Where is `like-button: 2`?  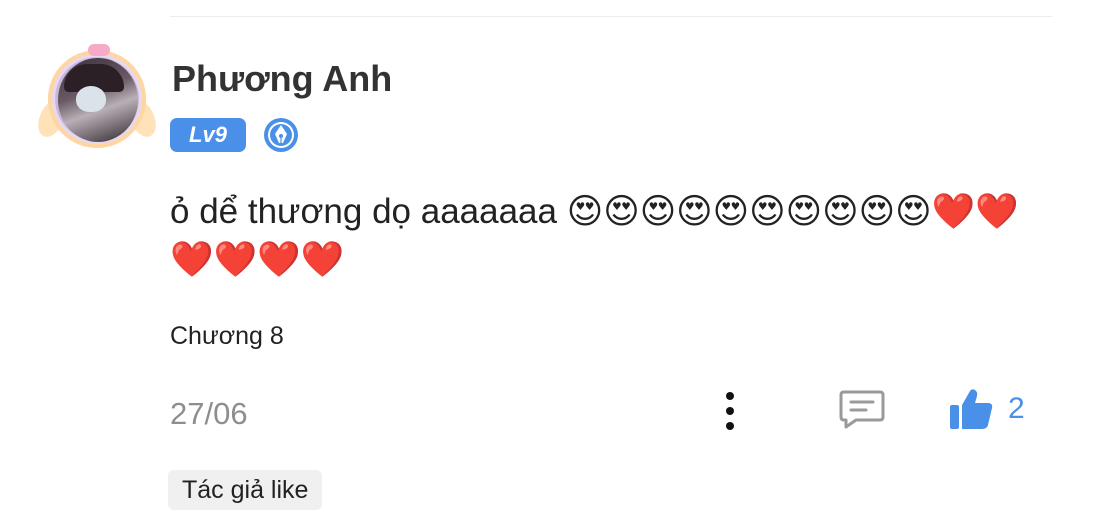
like-button: 2 is located at coordinates (993, 409).